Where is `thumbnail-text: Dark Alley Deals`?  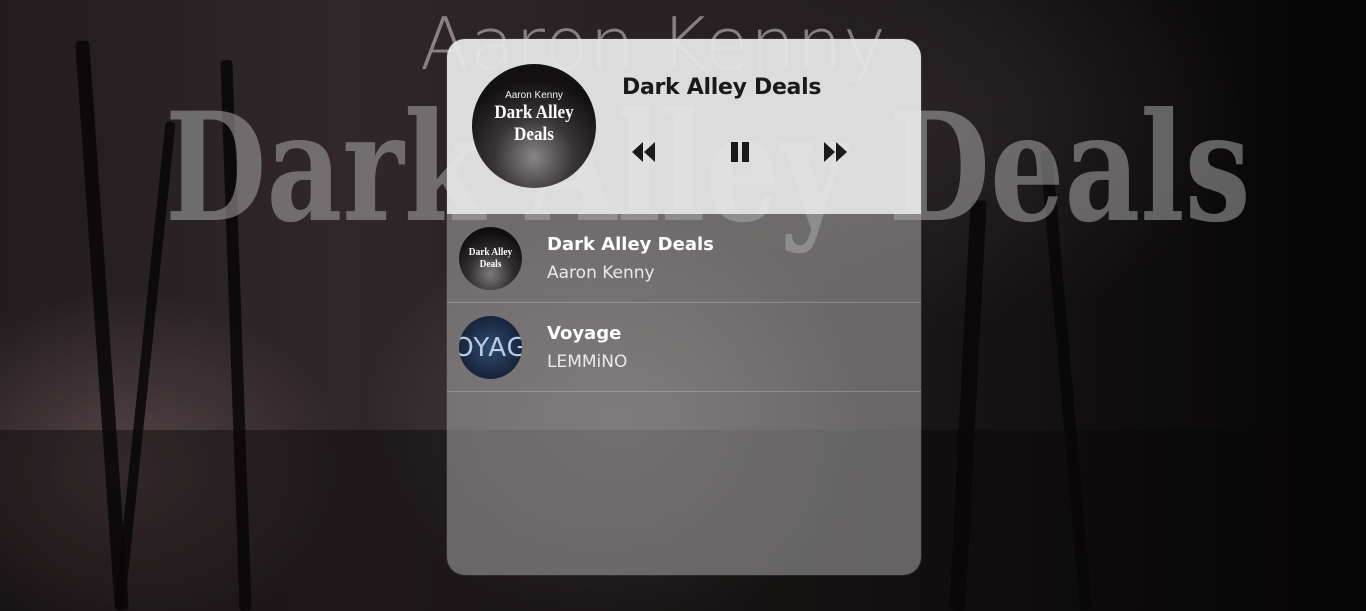 thumbnail-text: Dark Alley Deals is located at coordinates (490, 258).